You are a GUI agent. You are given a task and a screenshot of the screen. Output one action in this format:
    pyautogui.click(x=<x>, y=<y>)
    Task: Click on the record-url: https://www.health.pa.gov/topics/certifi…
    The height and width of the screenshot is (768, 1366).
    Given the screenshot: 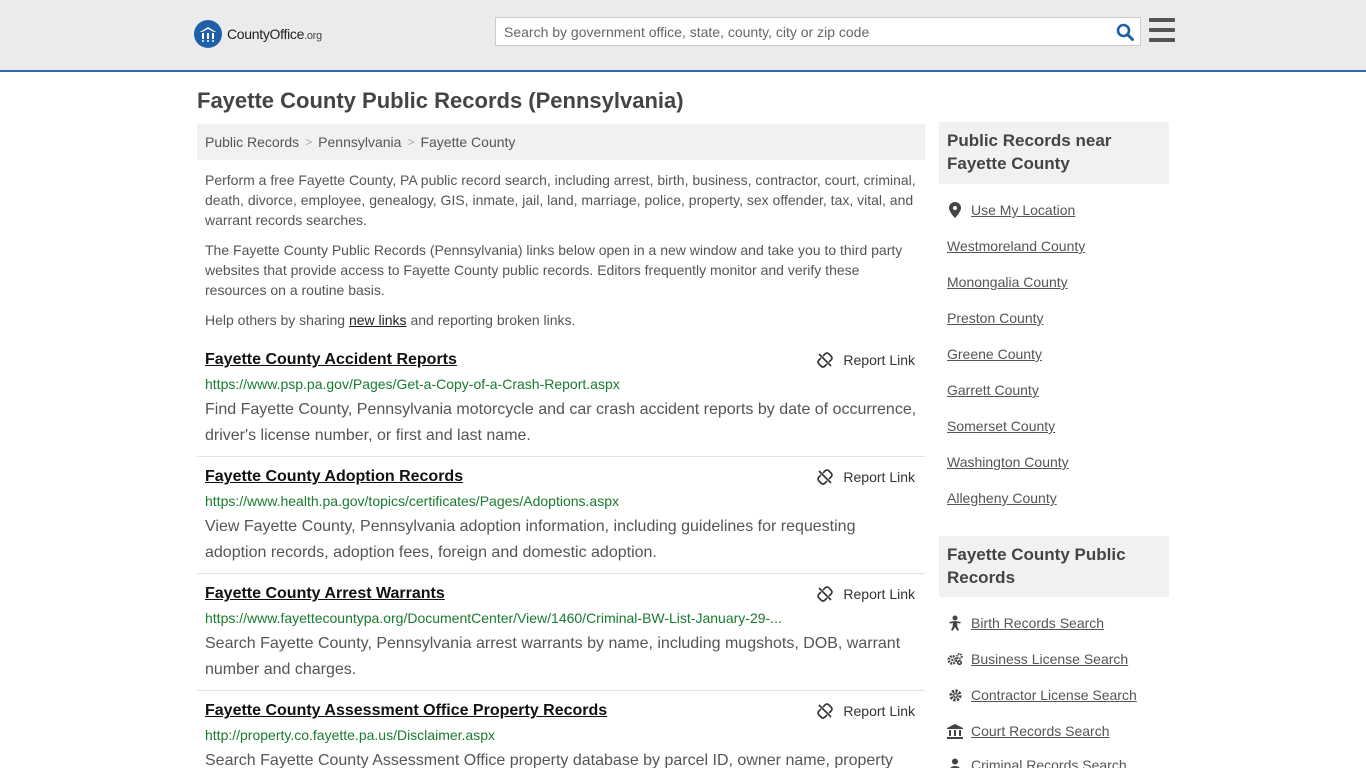 What is the action you would take?
    pyautogui.click(x=412, y=501)
    